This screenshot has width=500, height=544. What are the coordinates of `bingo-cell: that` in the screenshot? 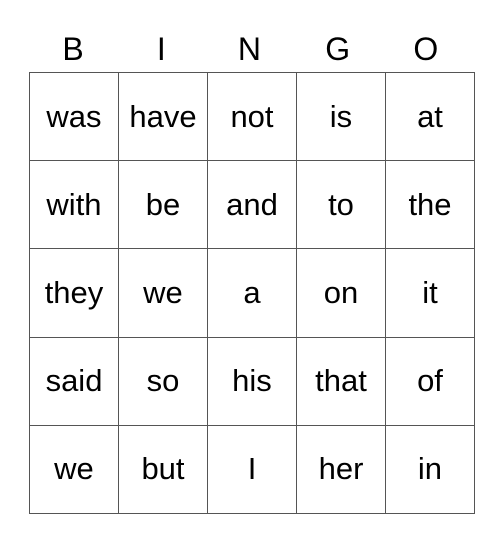 It's located at (341, 381).